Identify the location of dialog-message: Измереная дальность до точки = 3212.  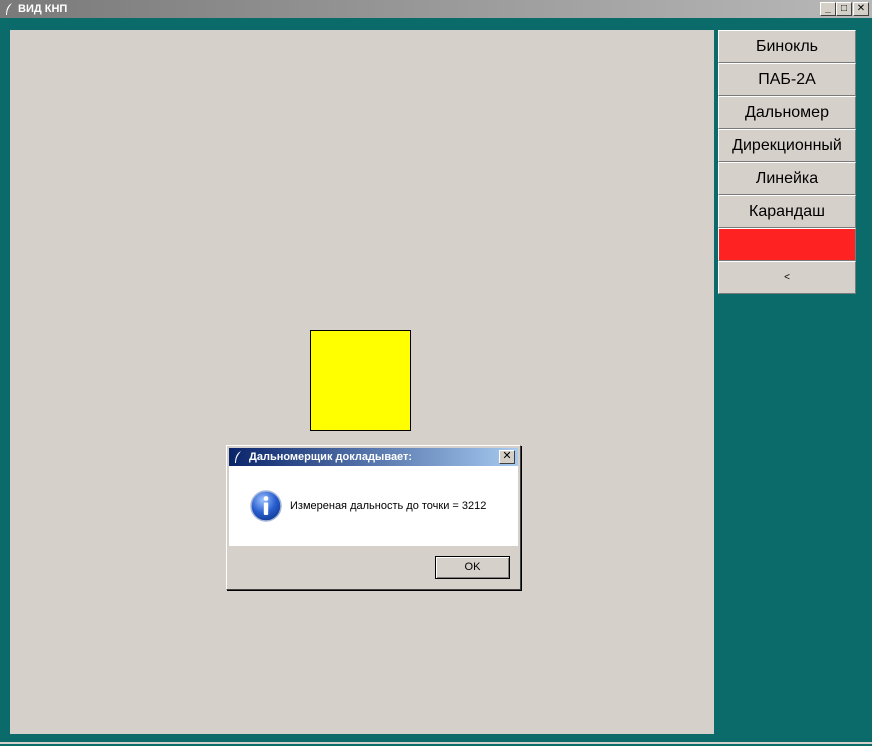
(388, 506).